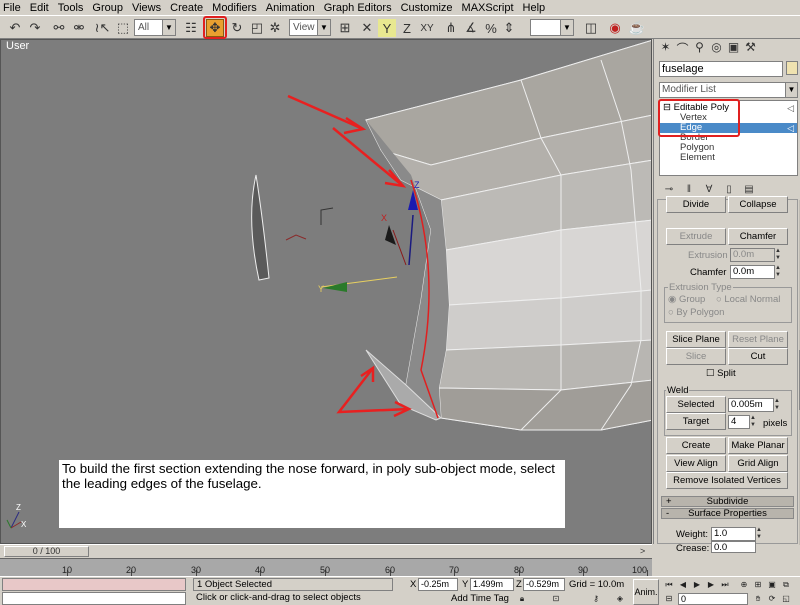  Describe the element at coordinates (754, 405) in the screenshot. I see `weld-threshold-spinner: 0.005m ▲ ▼` at that location.